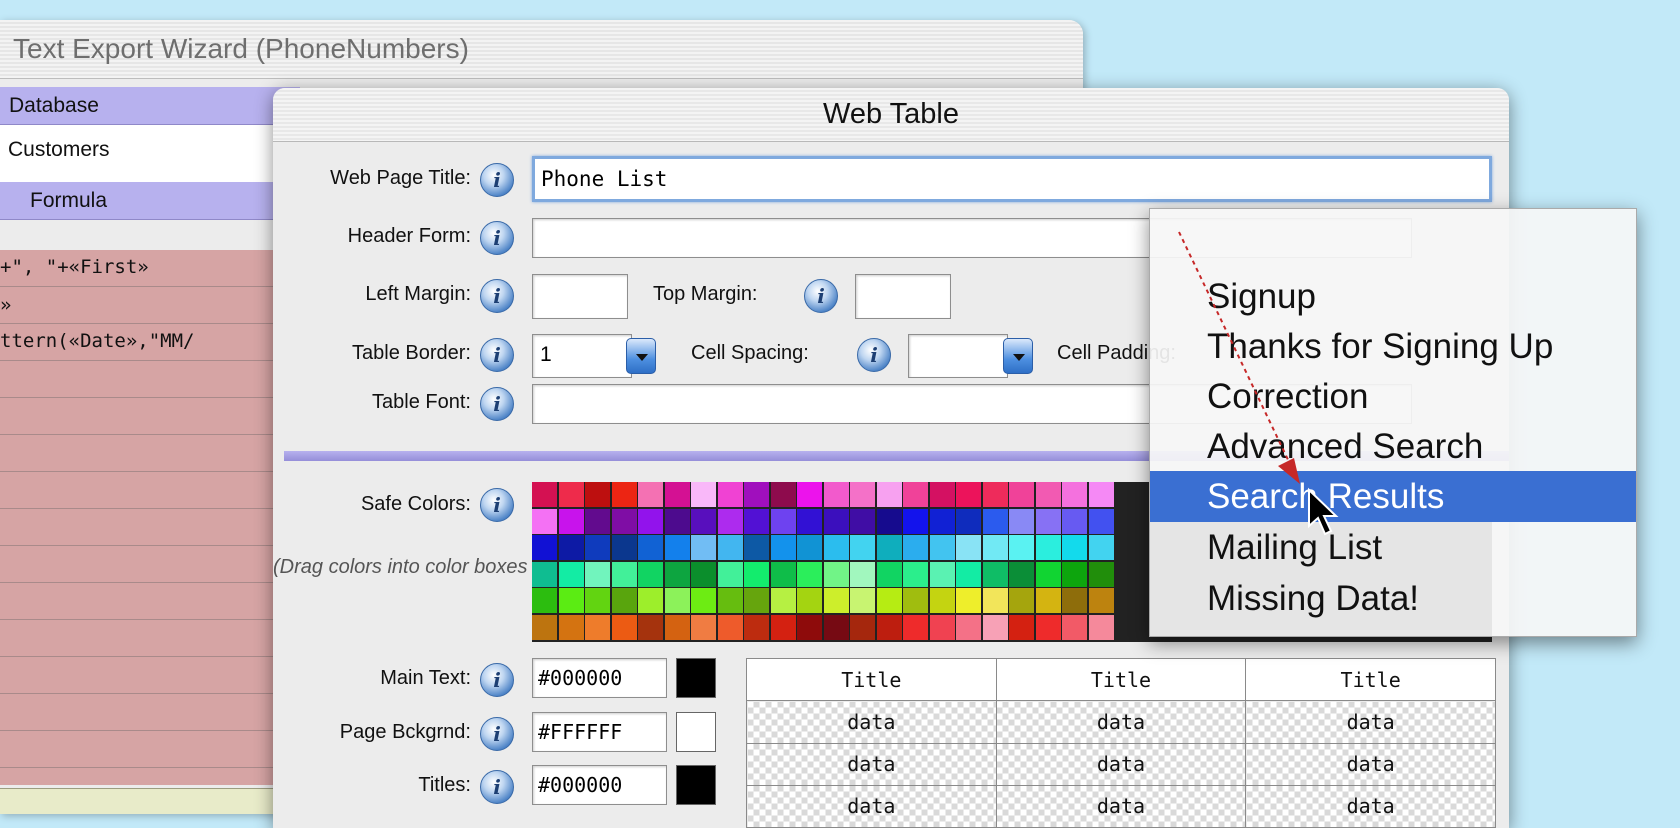 This screenshot has height=828, width=1680. I want to click on titles-color-box, so click(696, 785).